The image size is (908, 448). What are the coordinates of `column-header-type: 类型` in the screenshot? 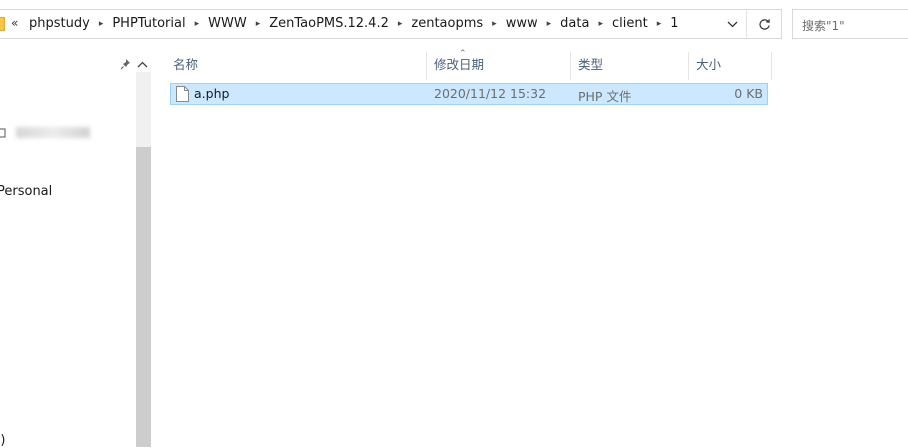 It's located at (629, 65).